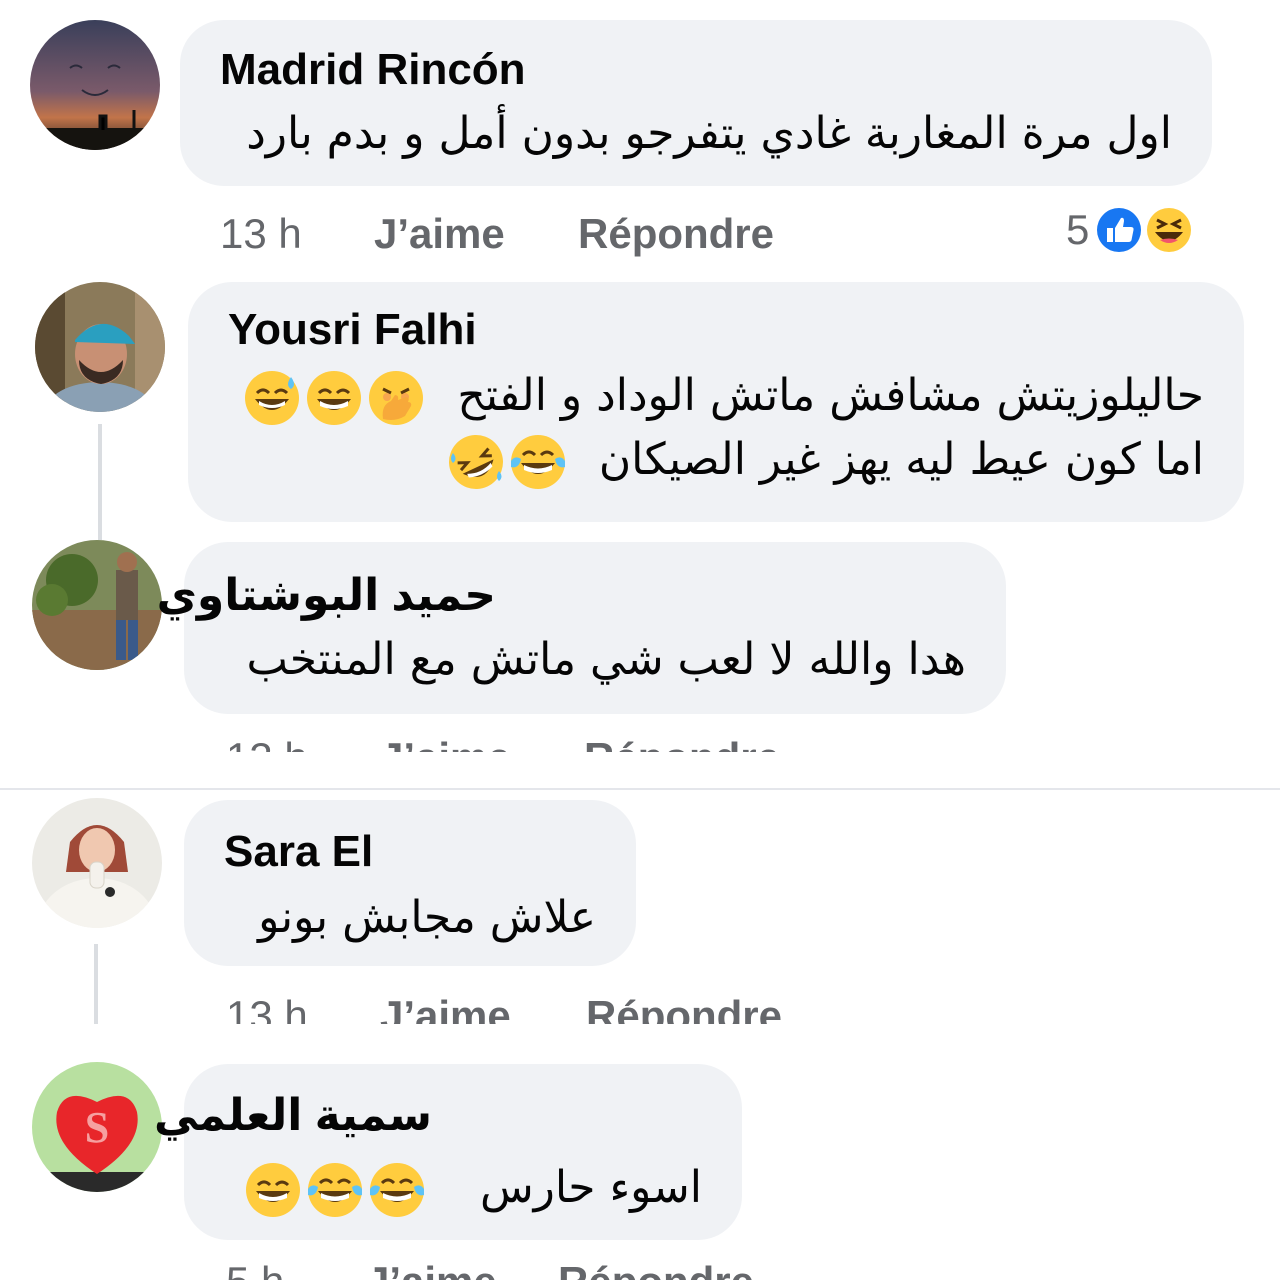 This screenshot has width=1280, height=1280. What do you see at coordinates (293, 1116) in the screenshot?
I see `comment-author: سمية العلمي` at bounding box center [293, 1116].